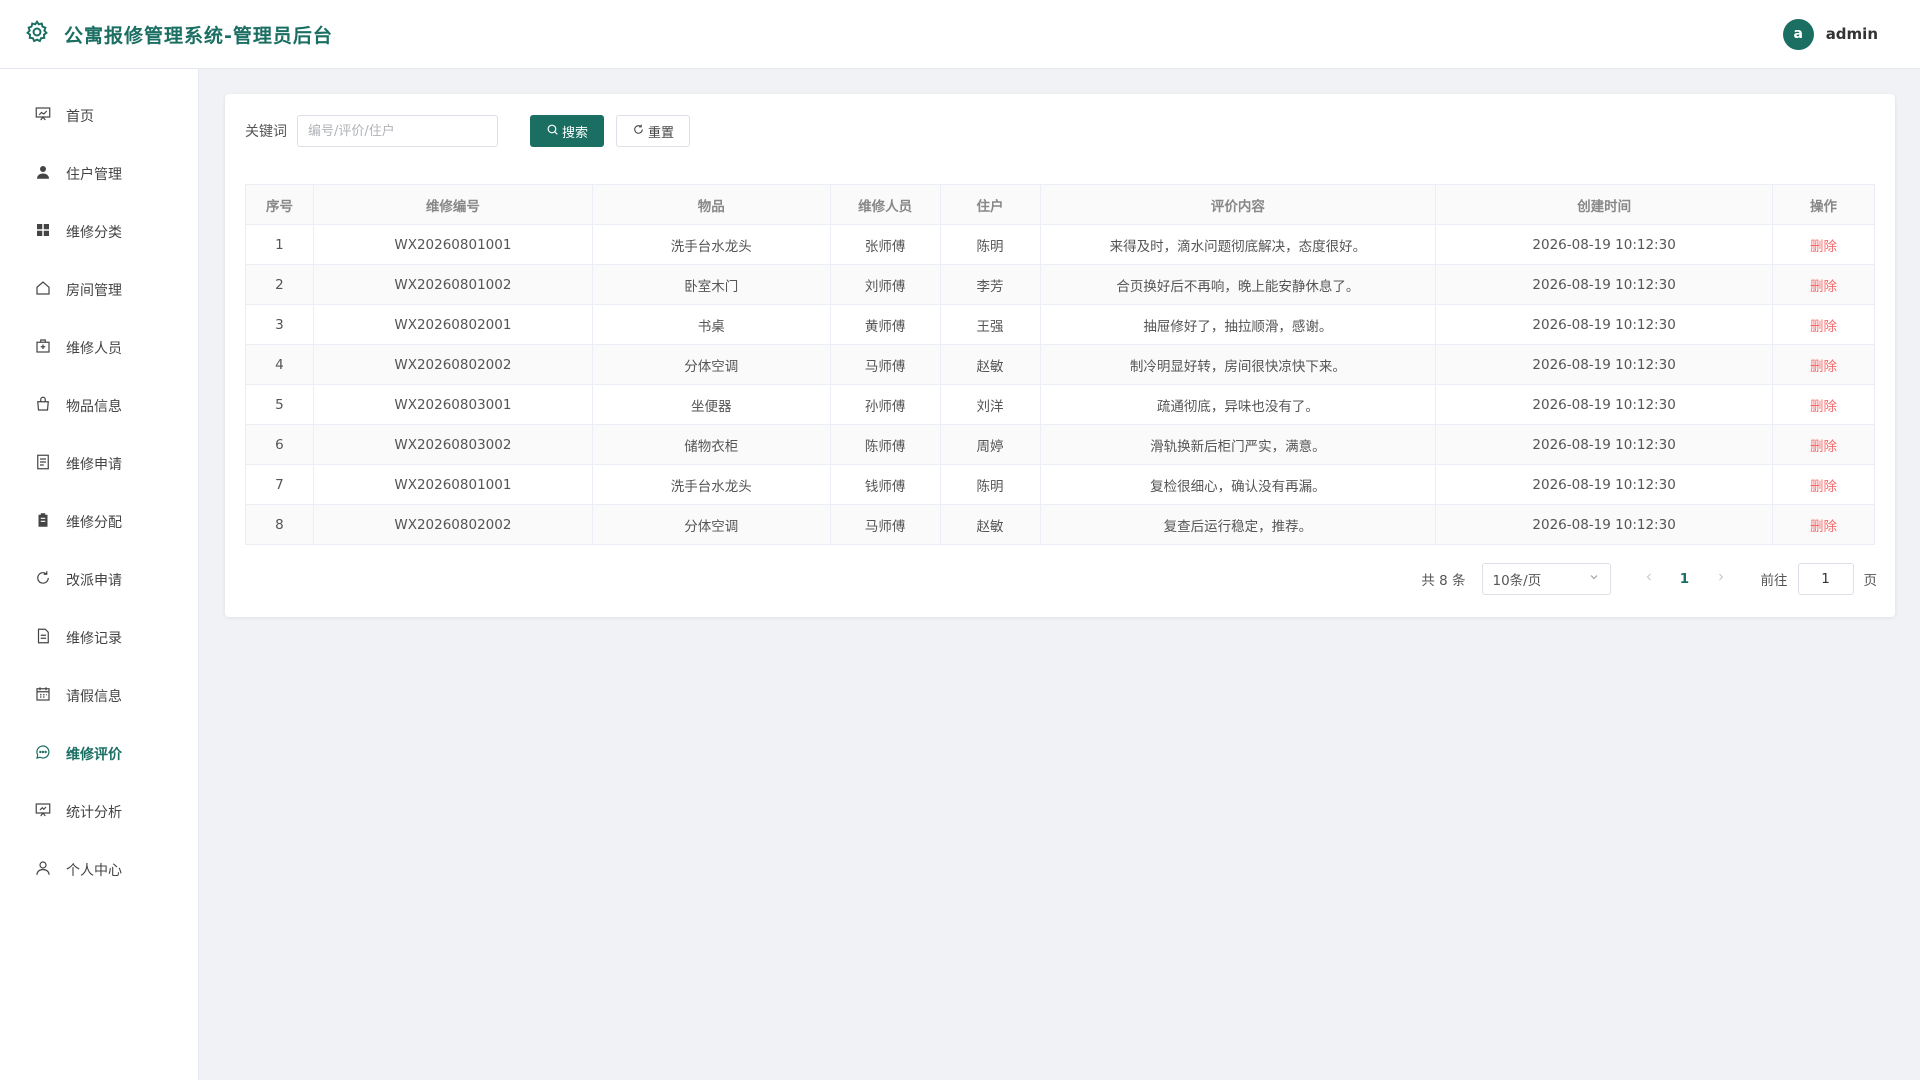 Image resolution: width=1920 pixels, height=1080 pixels. Describe the element at coordinates (1060, 204) in the screenshot. I see `table-header-row: 序号 维修编号 物品 维修人员 住户 评价内容 创建时间 操作` at that location.